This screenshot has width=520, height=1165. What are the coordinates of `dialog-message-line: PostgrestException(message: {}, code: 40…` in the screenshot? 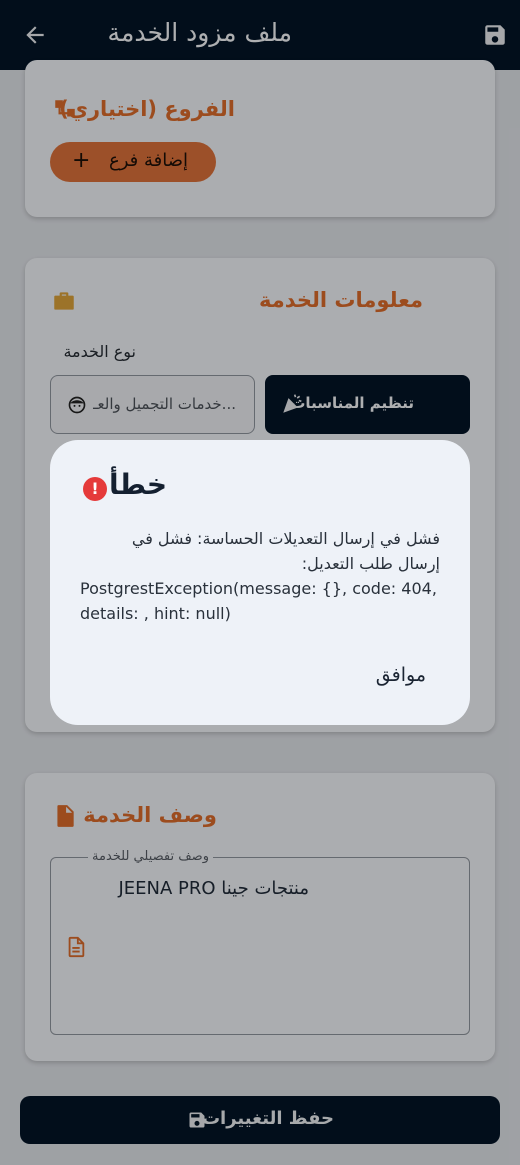 It's located at (258, 588).